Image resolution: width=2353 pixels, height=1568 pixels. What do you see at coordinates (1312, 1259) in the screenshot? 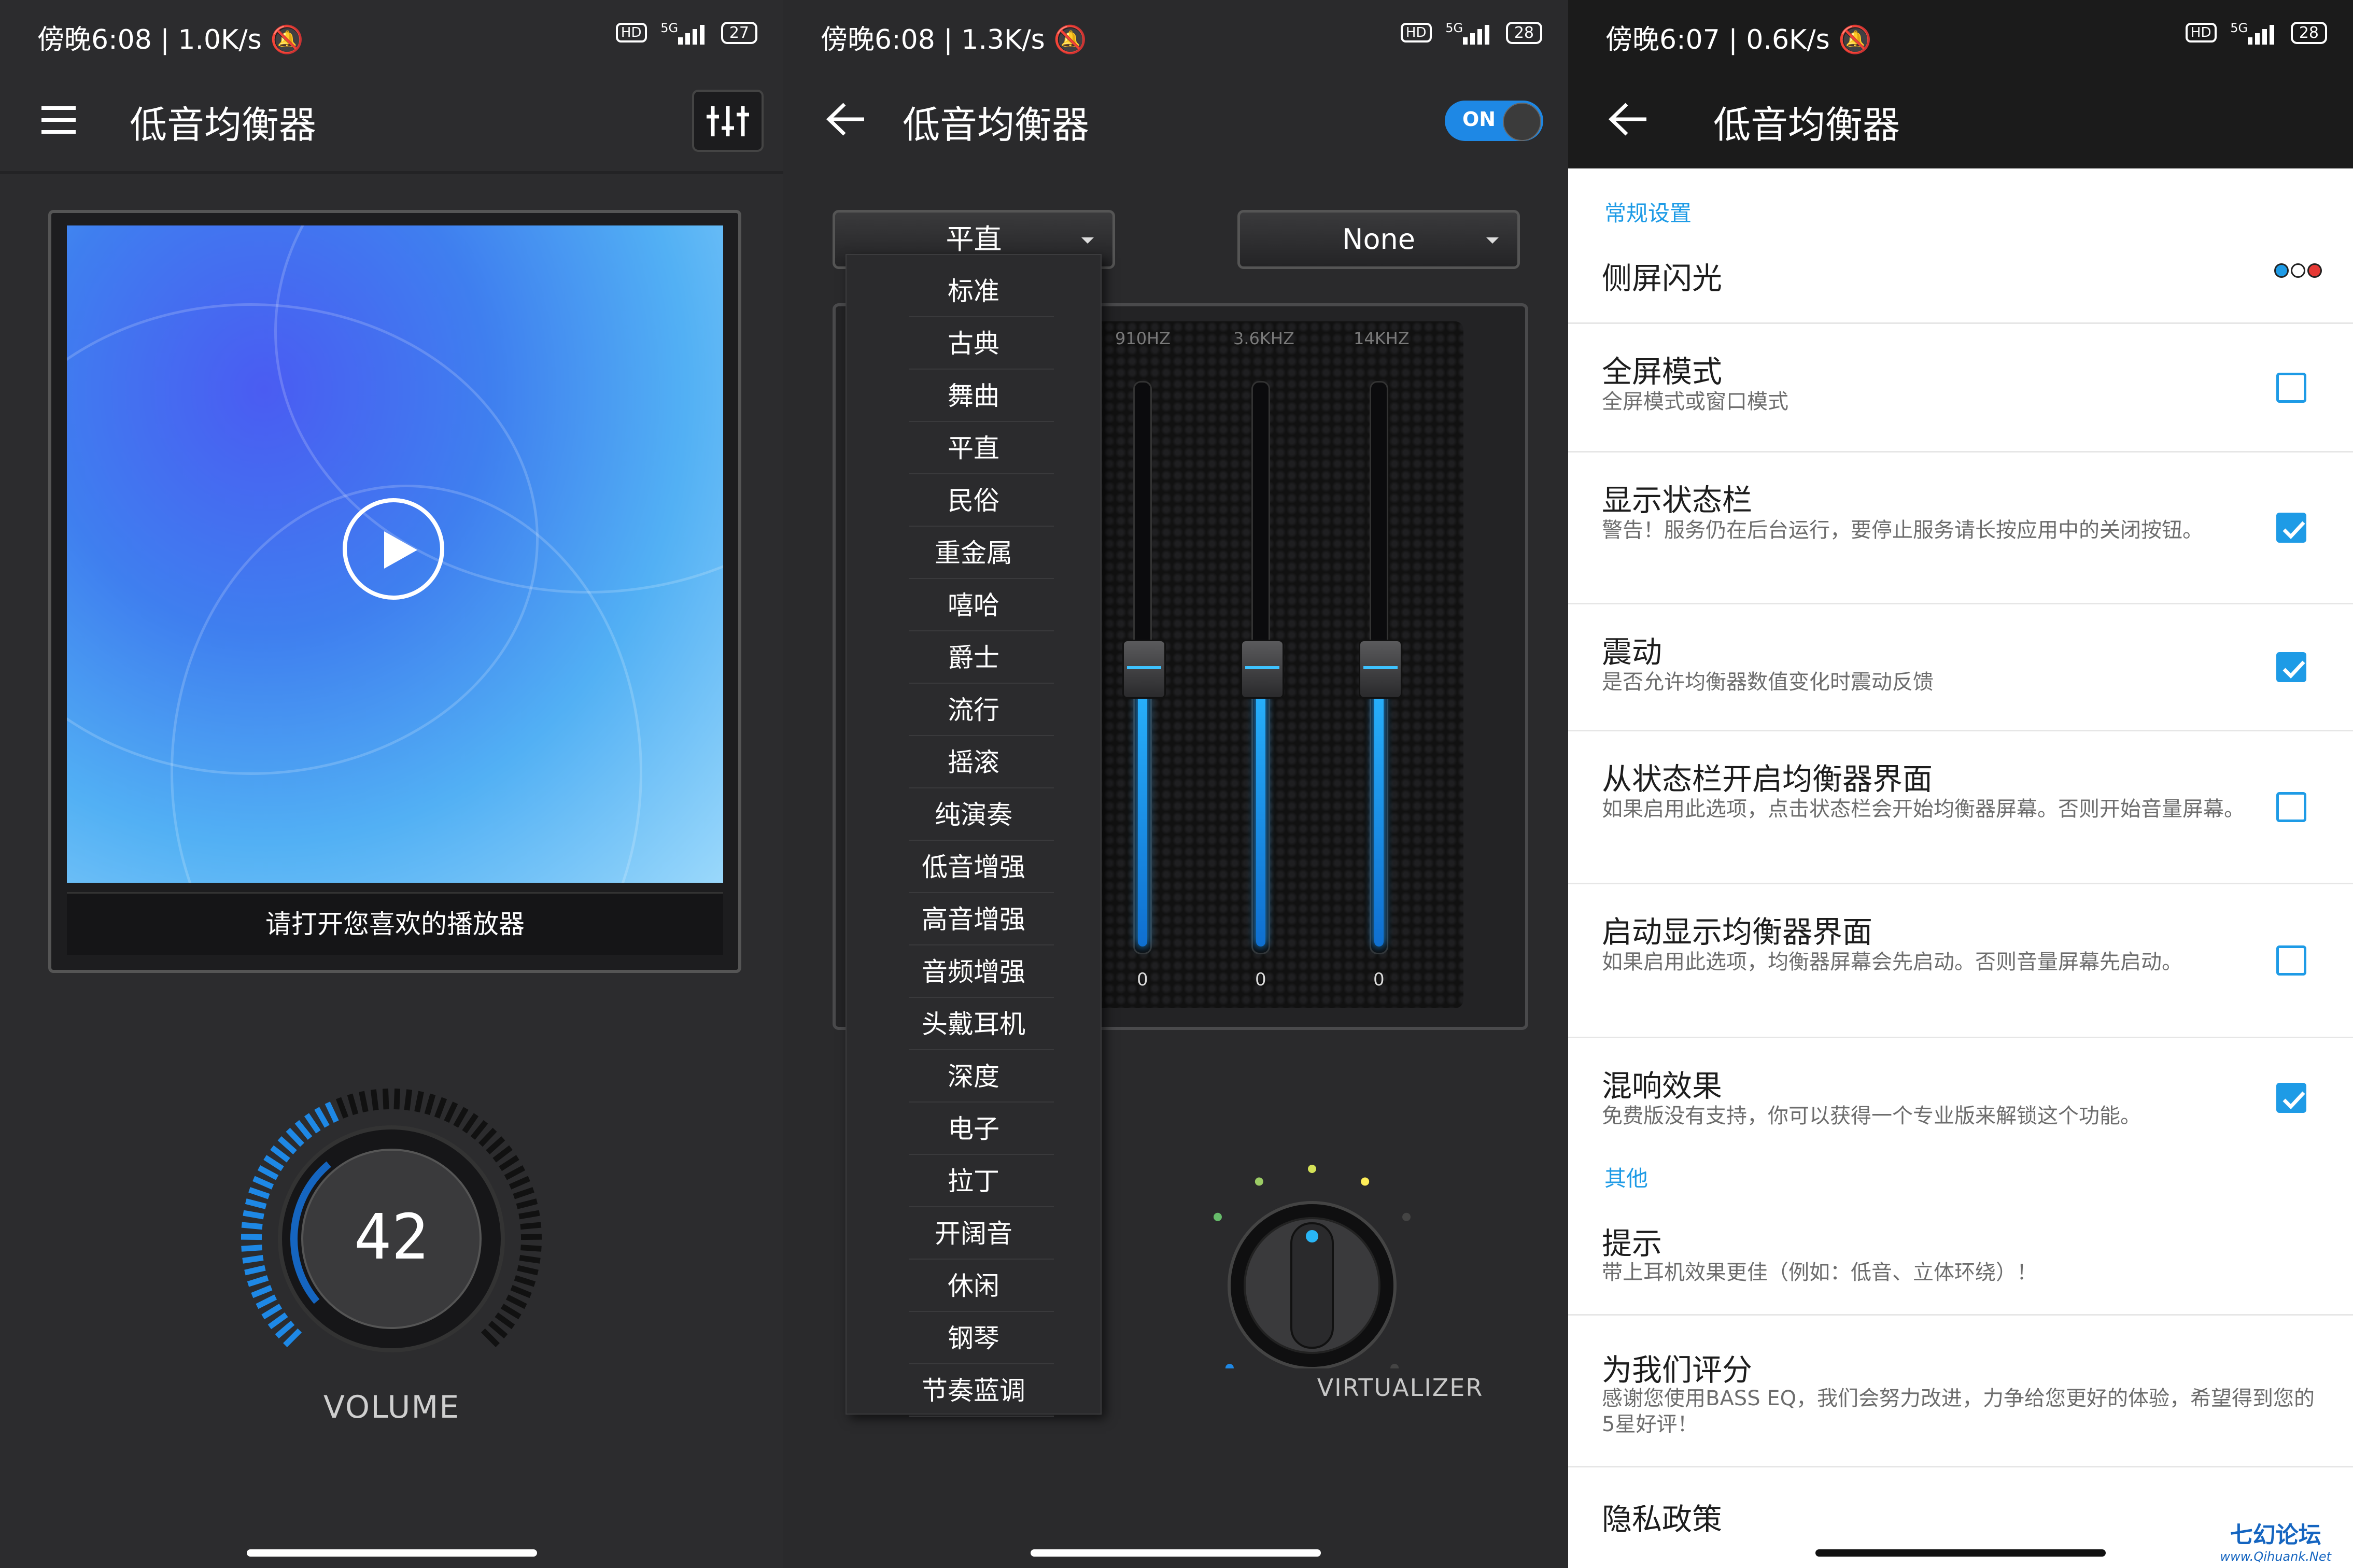
I see `virtualizer-knob` at bounding box center [1312, 1259].